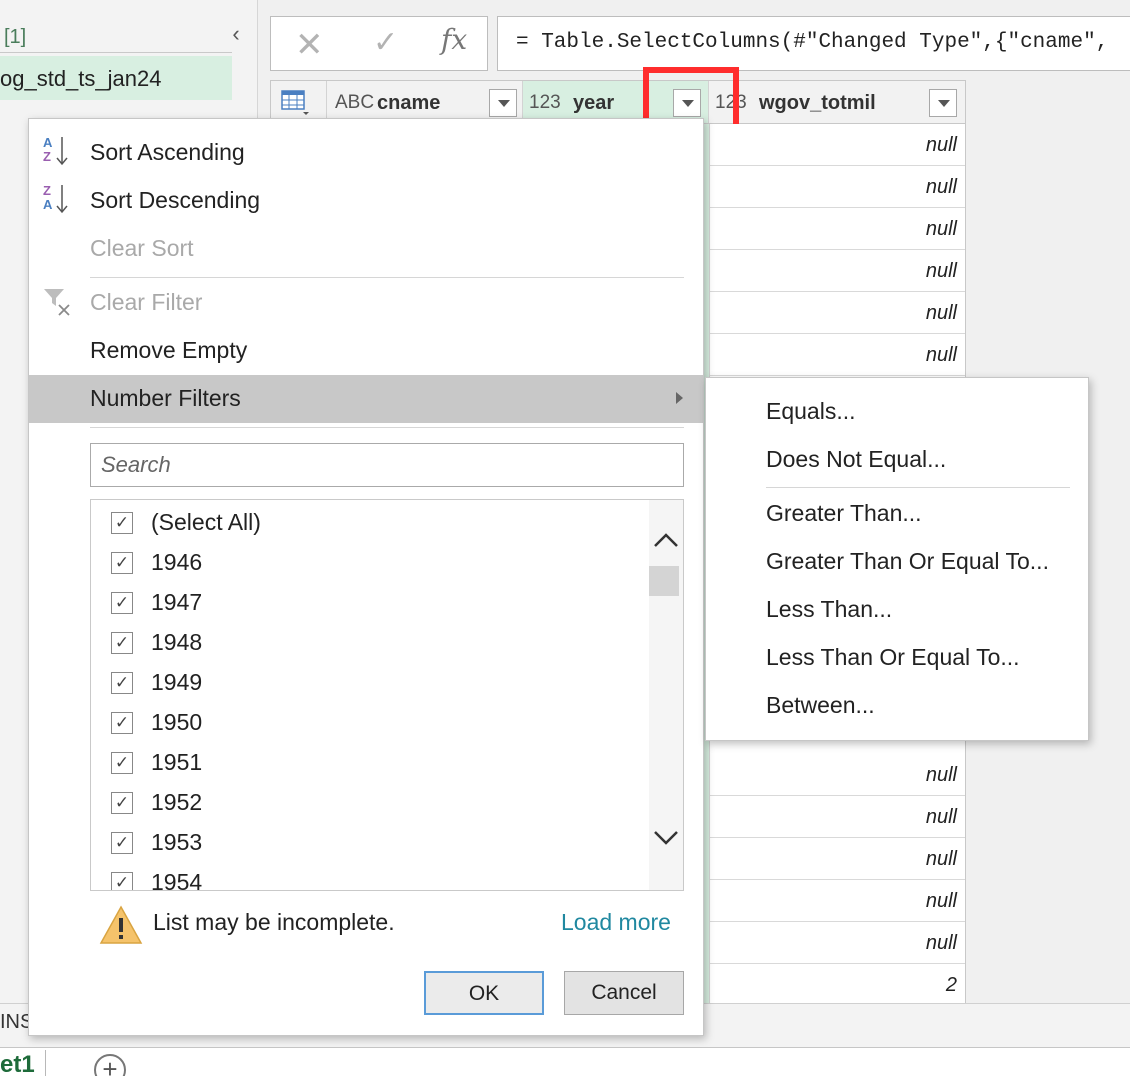 This screenshot has height=1076, width=1130. Describe the element at coordinates (175, 200) in the screenshot. I see `sort-descending-label: Sort Descending` at that location.